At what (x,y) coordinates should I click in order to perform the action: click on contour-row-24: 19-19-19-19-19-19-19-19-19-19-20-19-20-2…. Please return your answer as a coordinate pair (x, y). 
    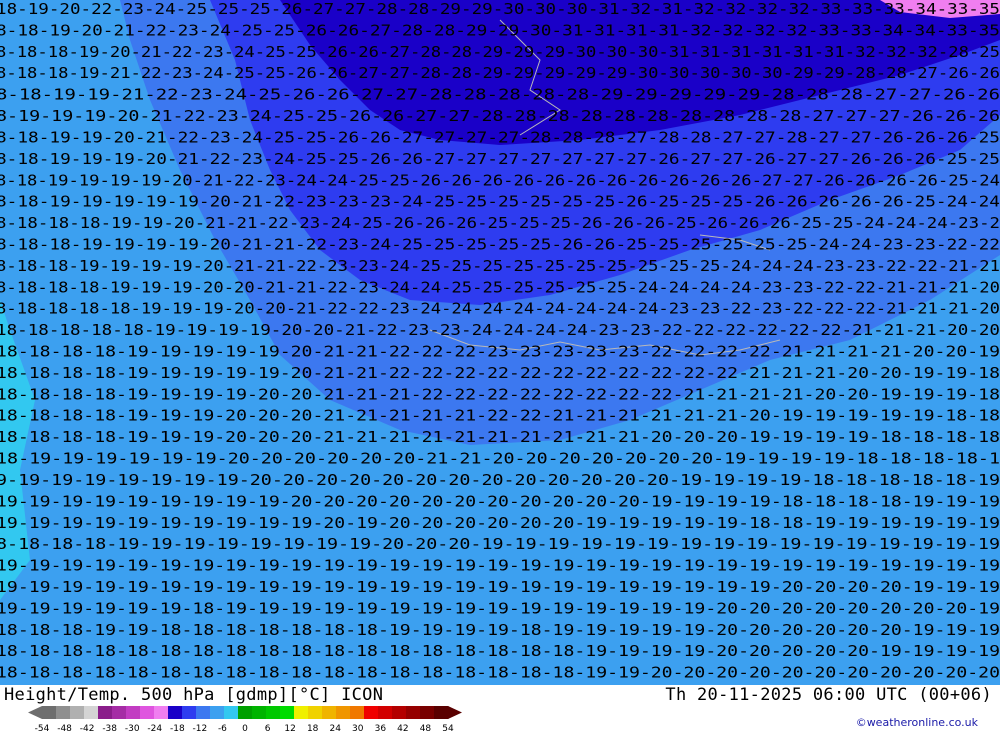
    Looking at the image, I should click on (500, 523).